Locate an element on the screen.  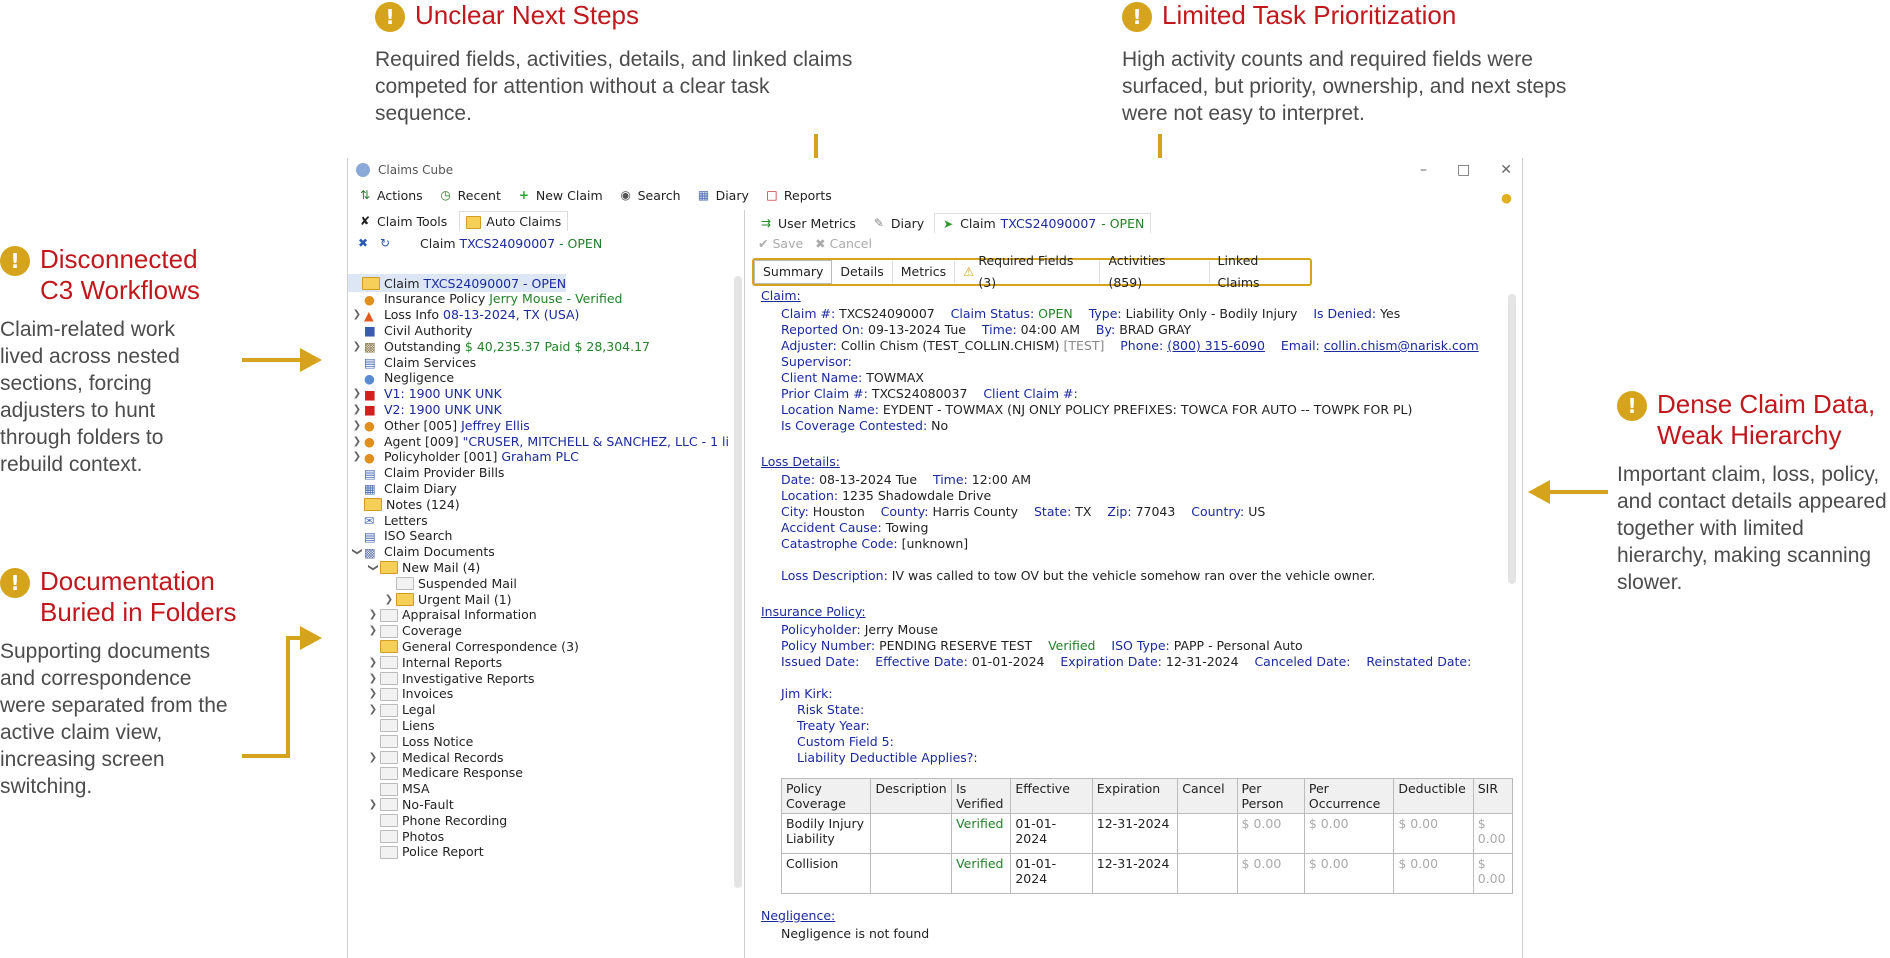
annotation-title: Documentation Buried in Folders is located at coordinates (138, 596).